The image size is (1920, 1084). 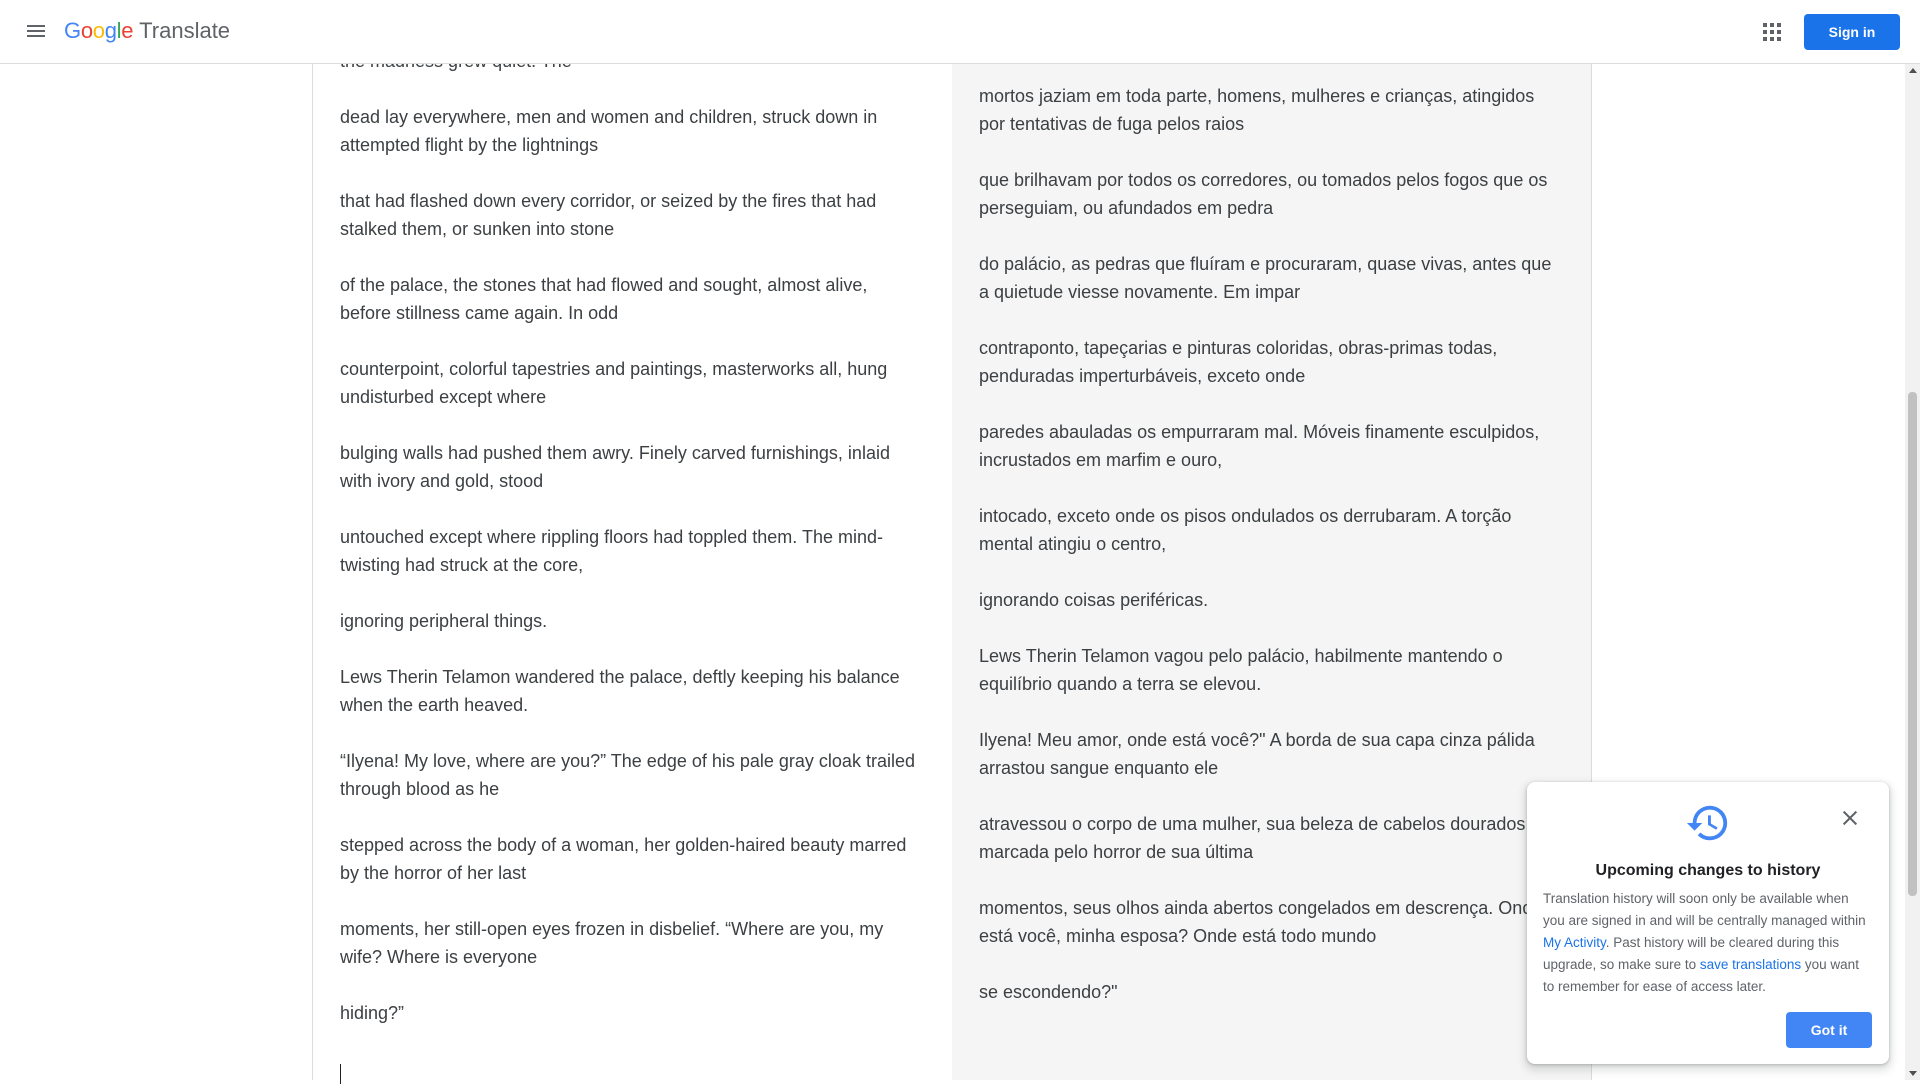 What do you see at coordinates (1750, 964) in the screenshot?
I see `save-translations-link: save translations` at bounding box center [1750, 964].